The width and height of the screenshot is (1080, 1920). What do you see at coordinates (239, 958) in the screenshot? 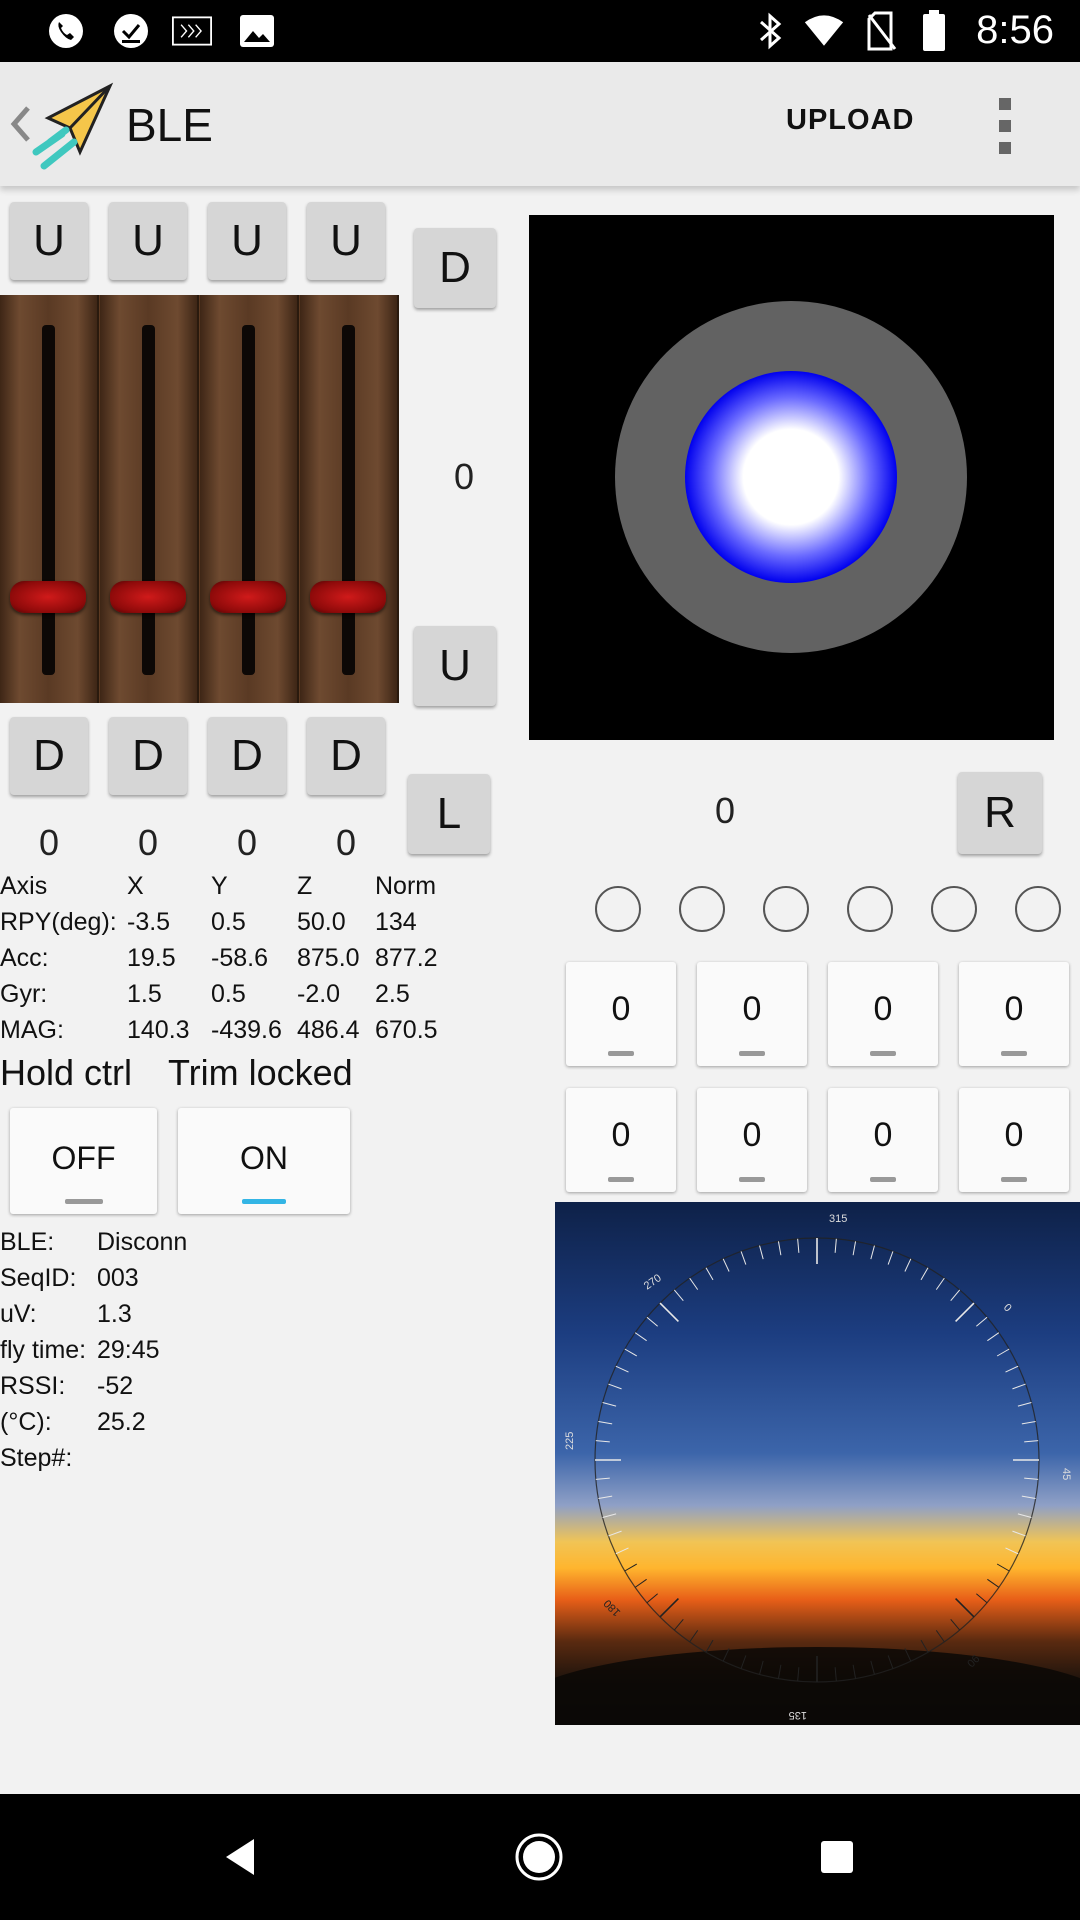
I see `table-cell: -58.6` at bounding box center [239, 958].